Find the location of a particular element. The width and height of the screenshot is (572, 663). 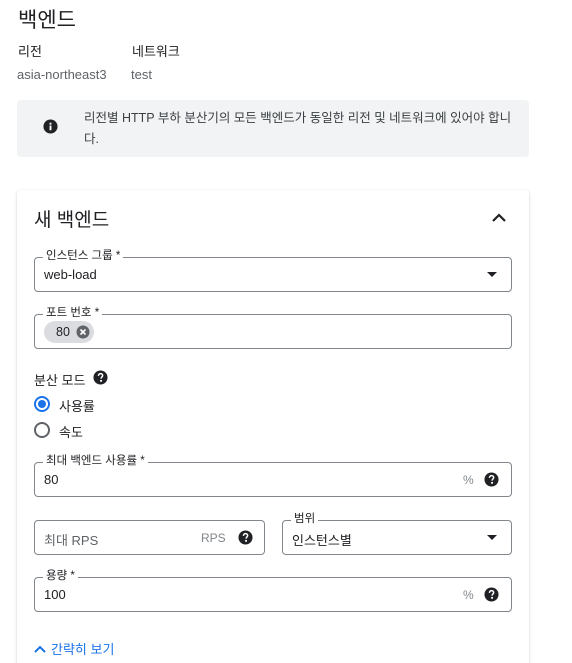

simple-view-link: 간략히 보기 is located at coordinates (73, 648).